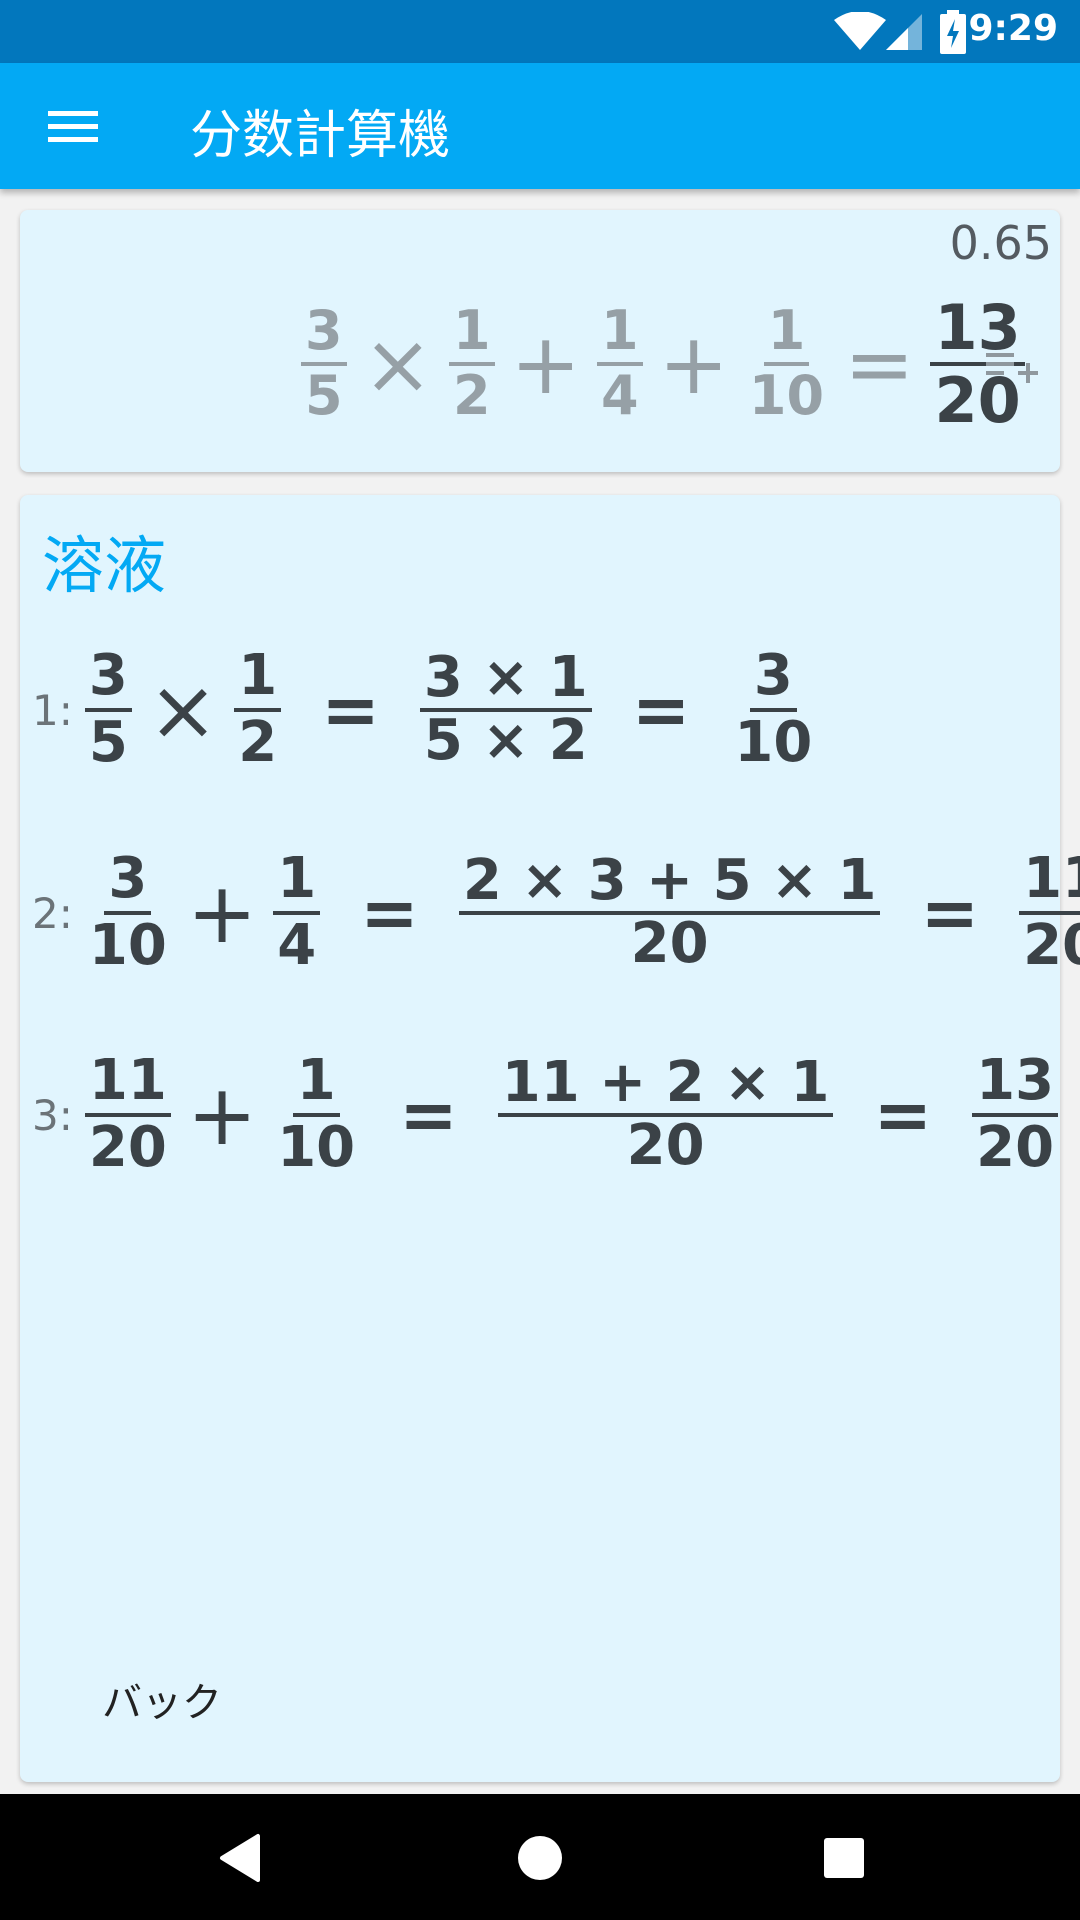 This screenshot has height=1920, width=1080. I want to click on expression: 3 5 × 1 2 + 1 4 + 1 10 = 13 20, so click(663, 364).